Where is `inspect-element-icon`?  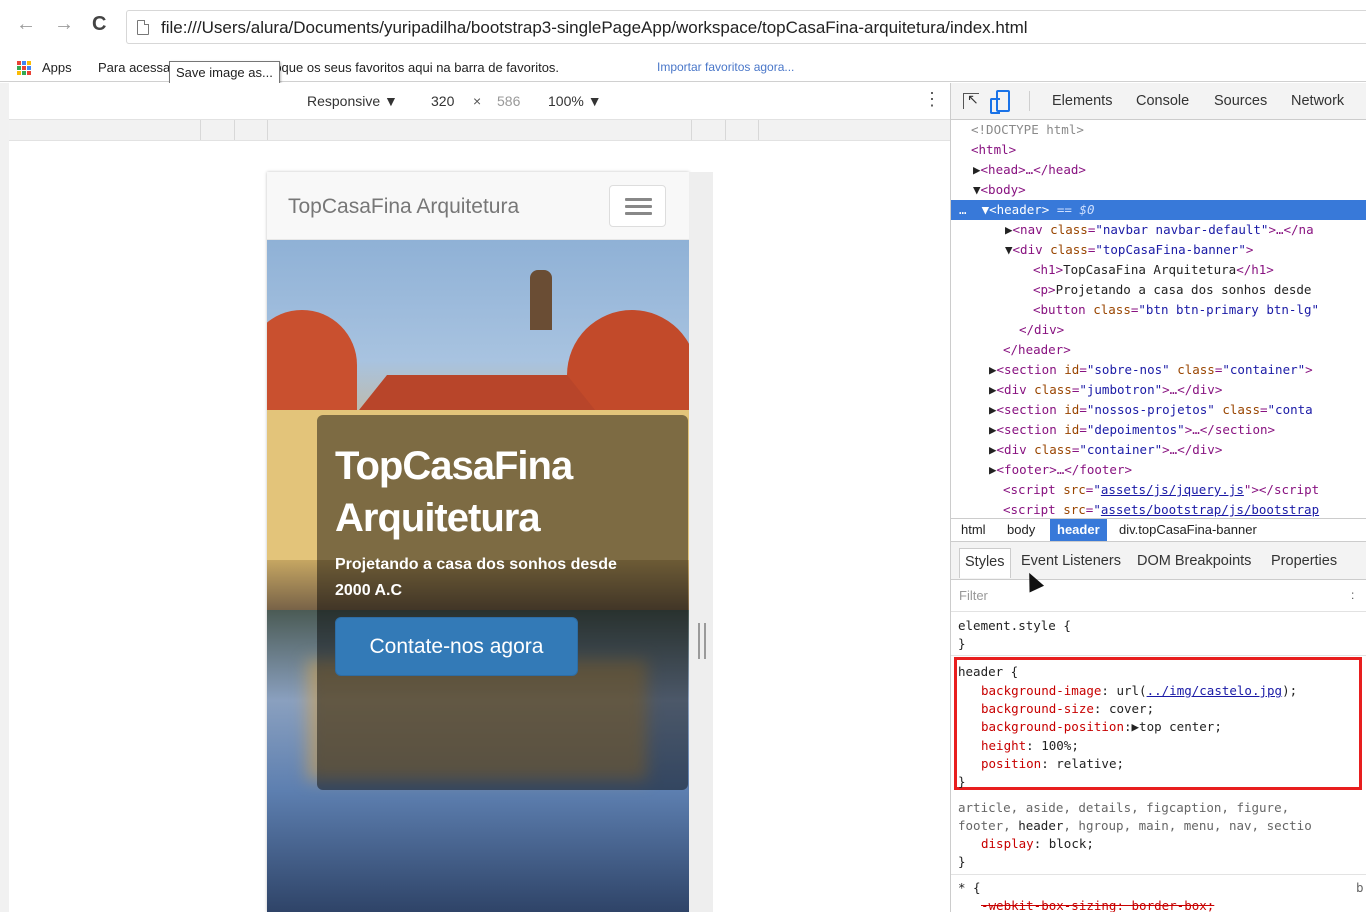 inspect-element-icon is located at coordinates (971, 100).